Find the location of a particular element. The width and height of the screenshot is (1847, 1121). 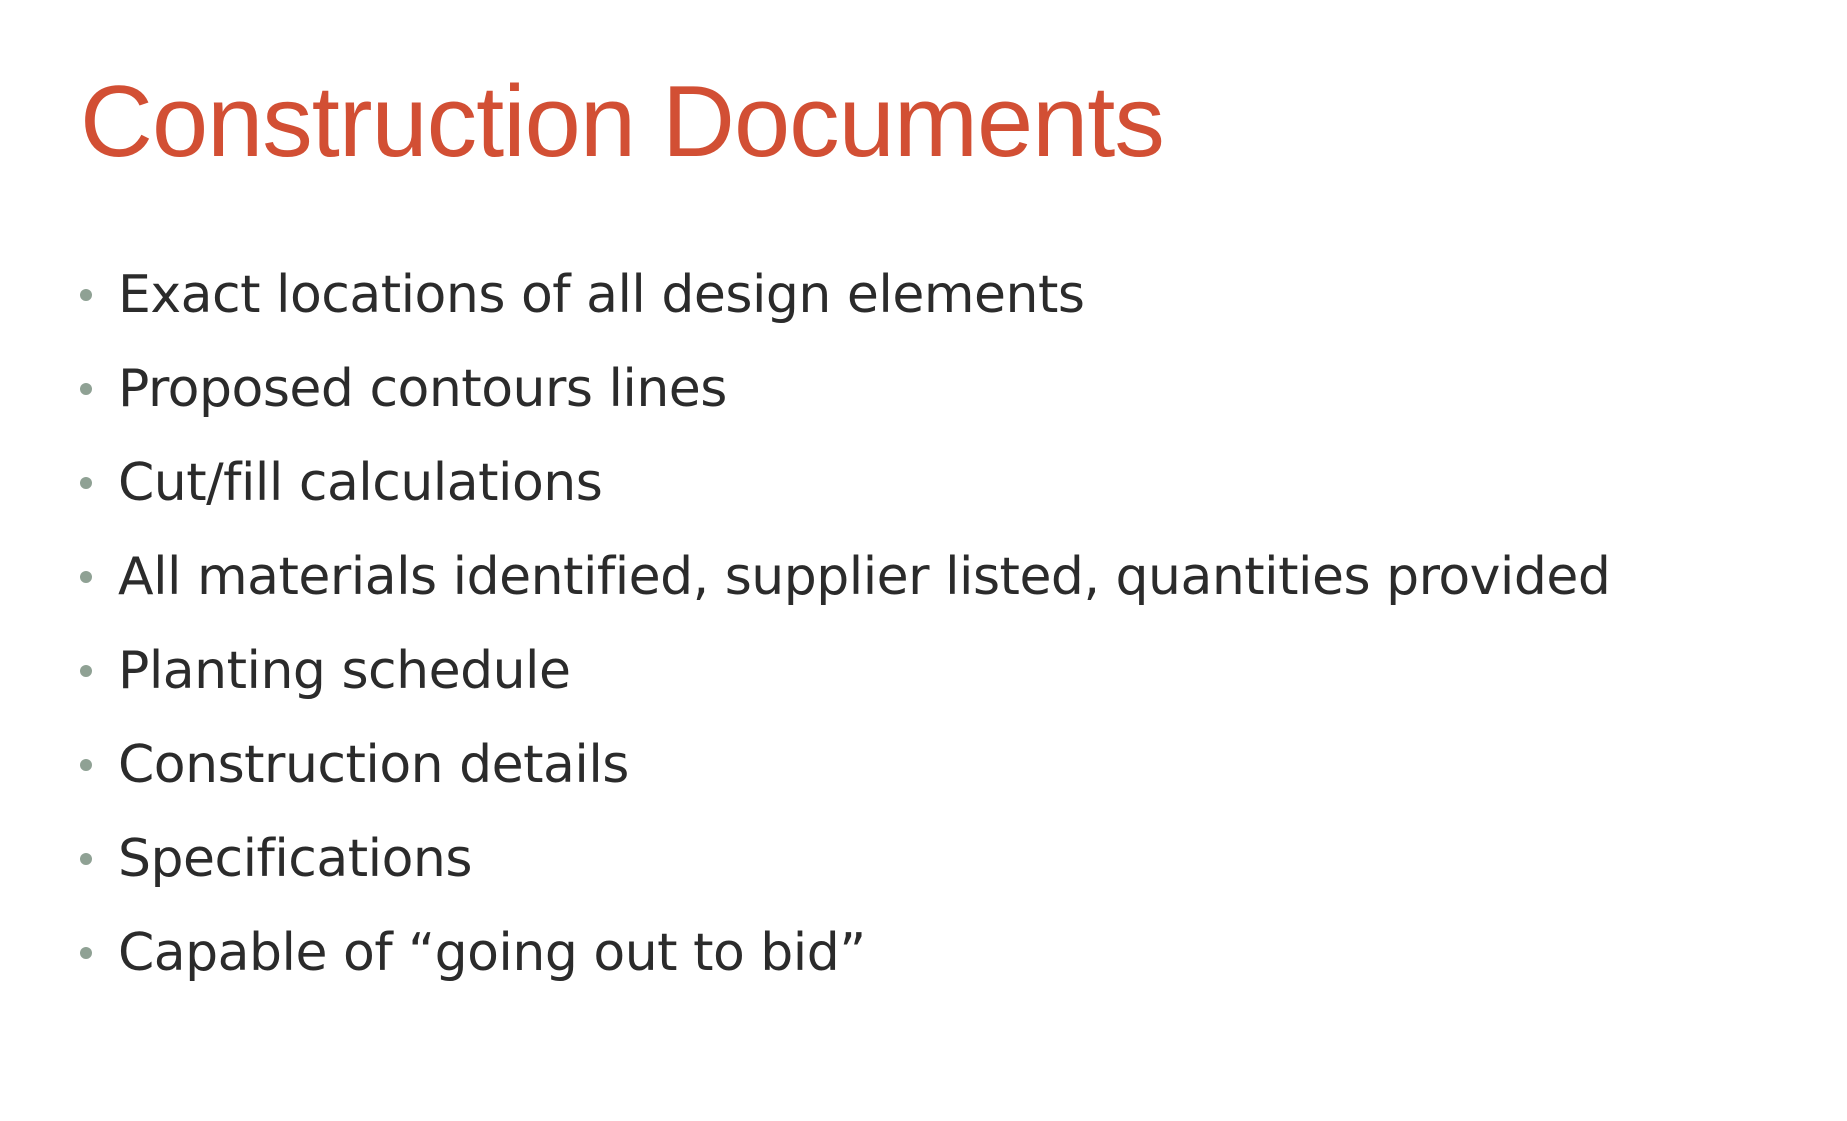

bullet-item: Proposed contours lines is located at coordinates (845, 389).